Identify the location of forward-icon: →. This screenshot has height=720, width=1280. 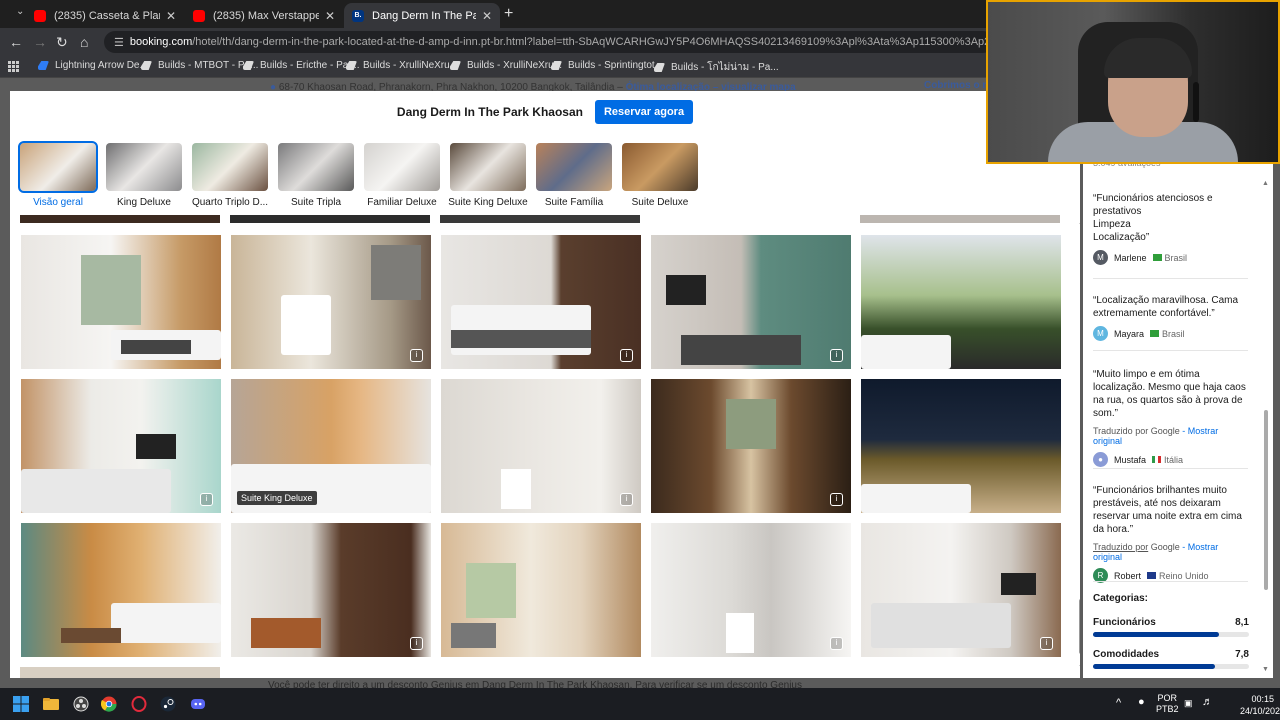
(40, 42).